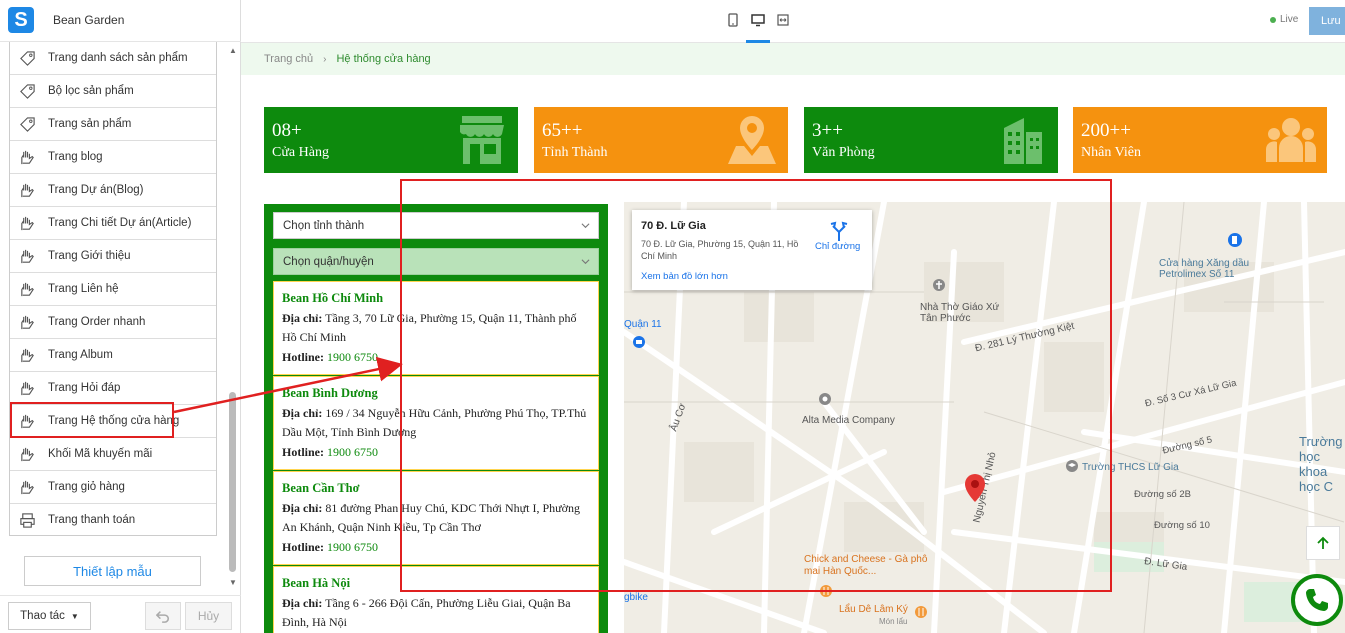 This screenshot has height=633, width=1345. I want to click on tag-icon, so click(27, 58).